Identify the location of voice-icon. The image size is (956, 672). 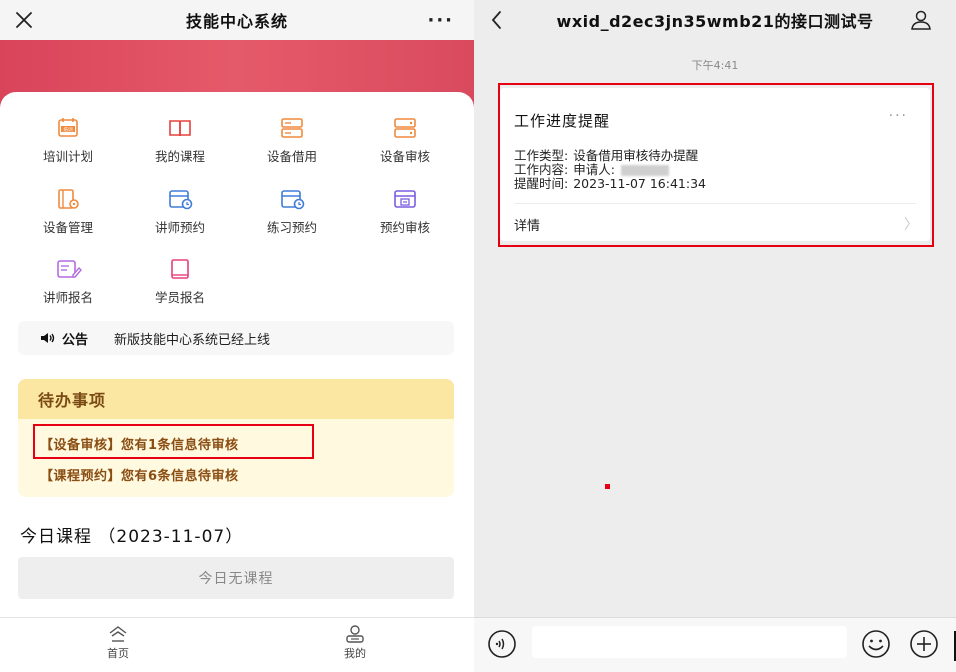
(502, 644).